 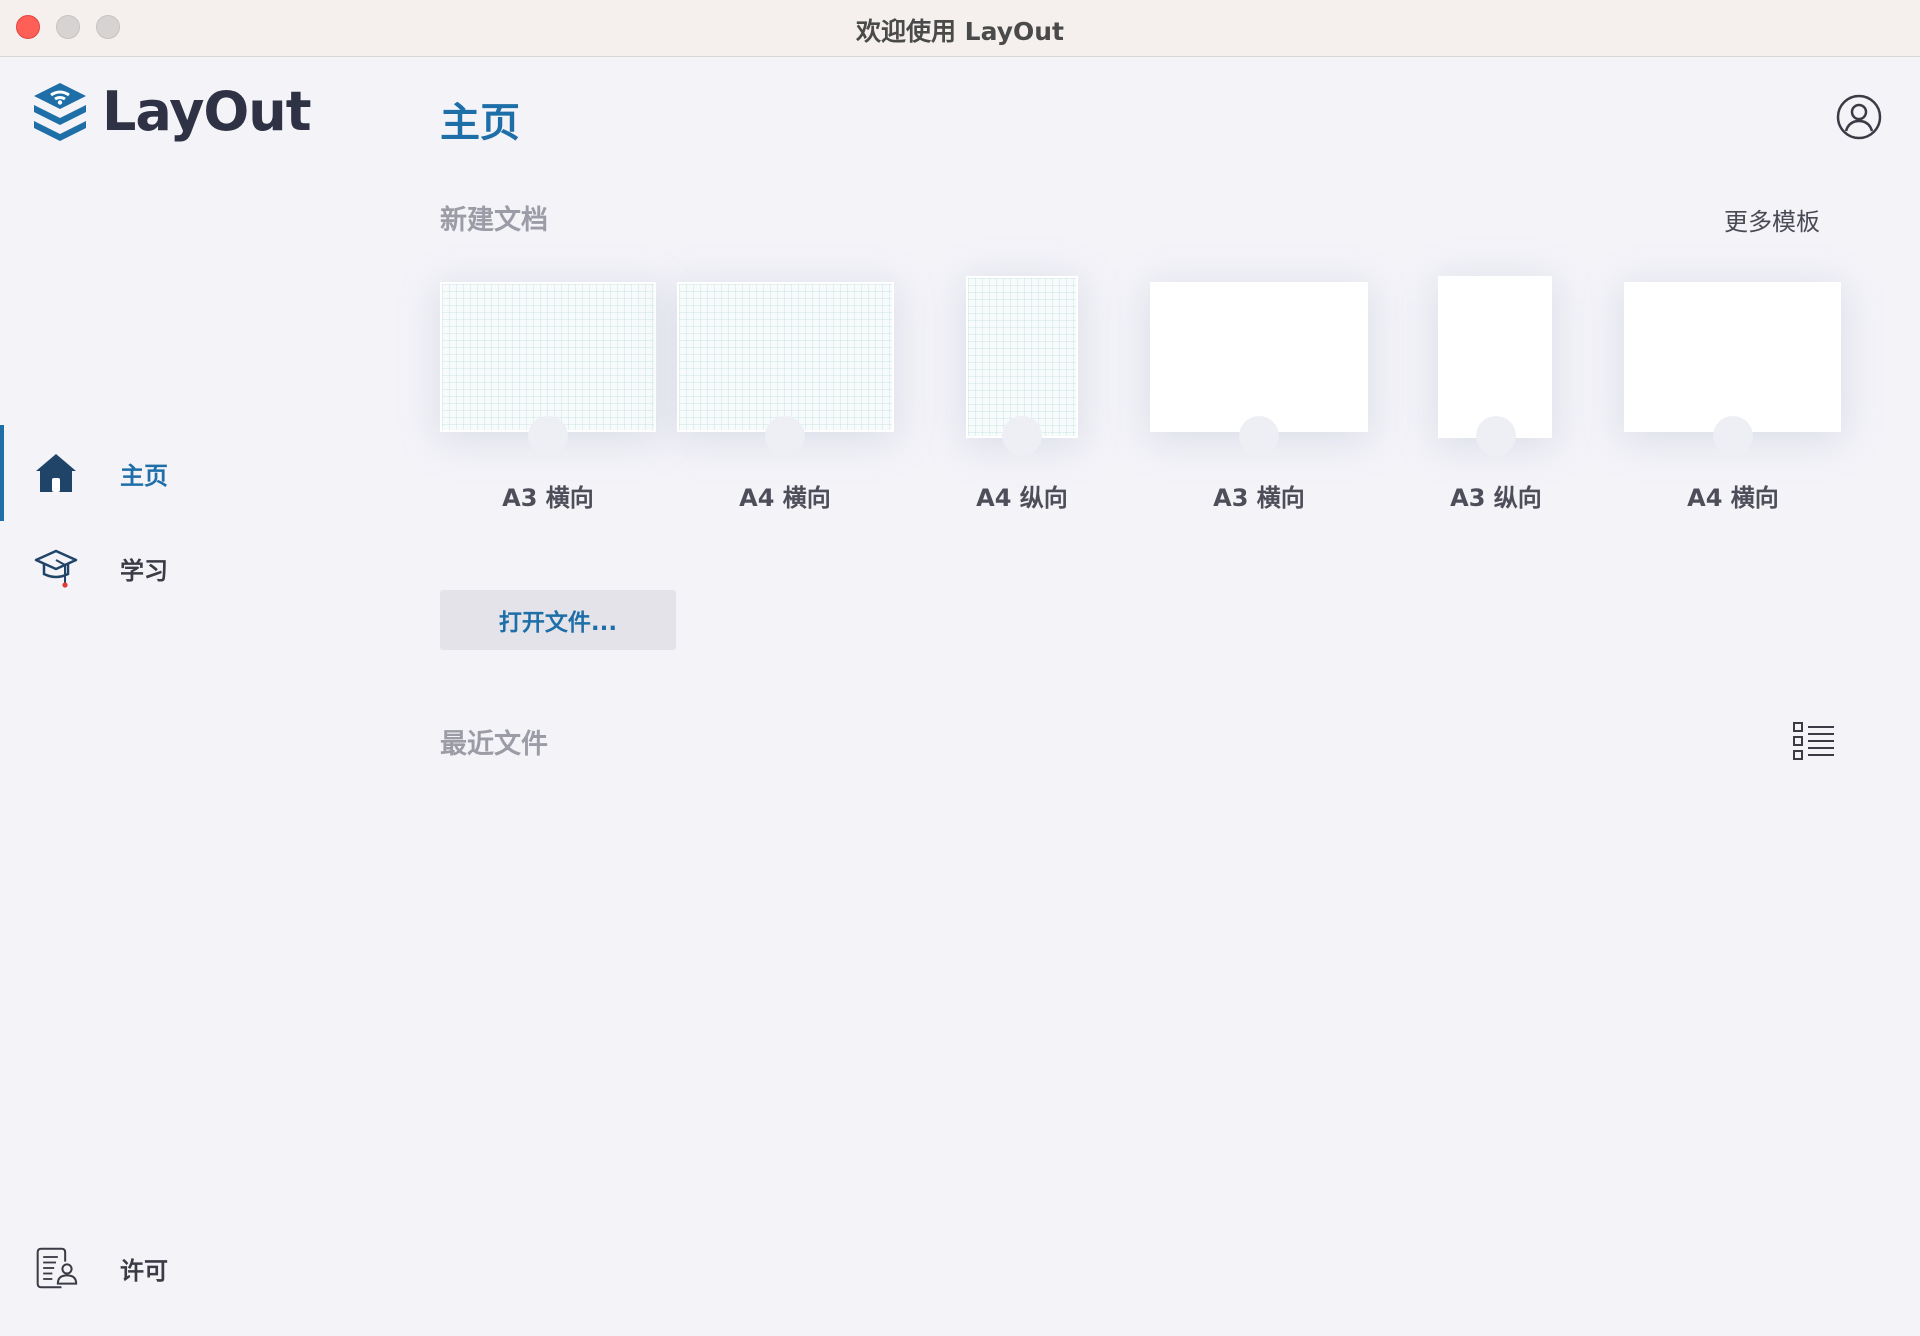 What do you see at coordinates (56, 1268) in the screenshot?
I see `license-icon` at bounding box center [56, 1268].